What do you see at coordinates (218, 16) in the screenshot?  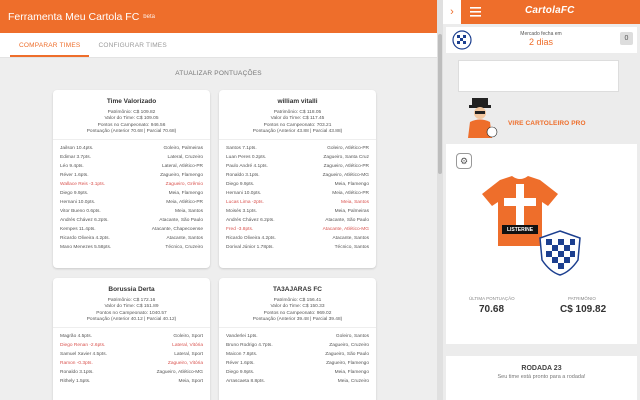 I see `app-header: Ferramenta Meu Cartola FC beta` at bounding box center [218, 16].